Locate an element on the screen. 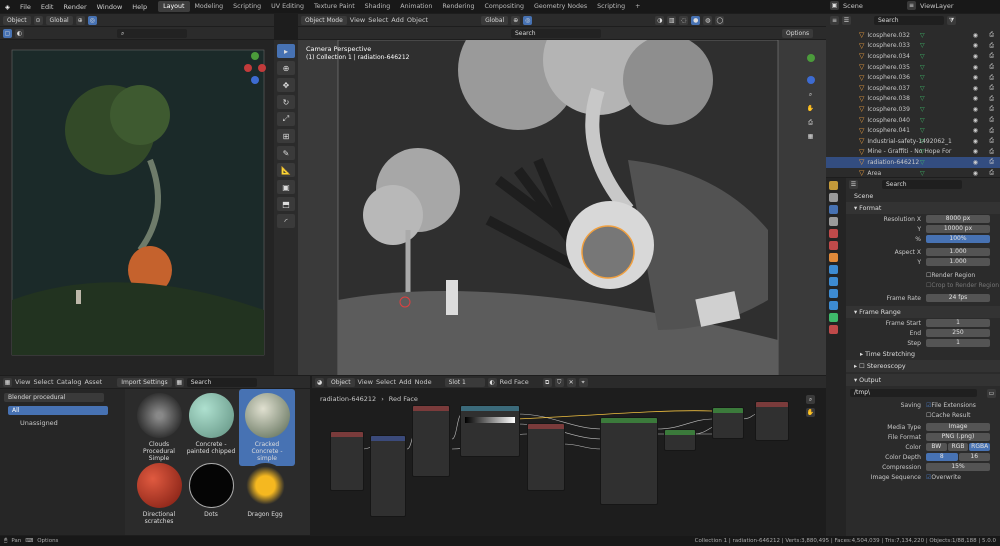 The image size is (1000, 546). node-noise-texture is located at coordinates (431, 441).